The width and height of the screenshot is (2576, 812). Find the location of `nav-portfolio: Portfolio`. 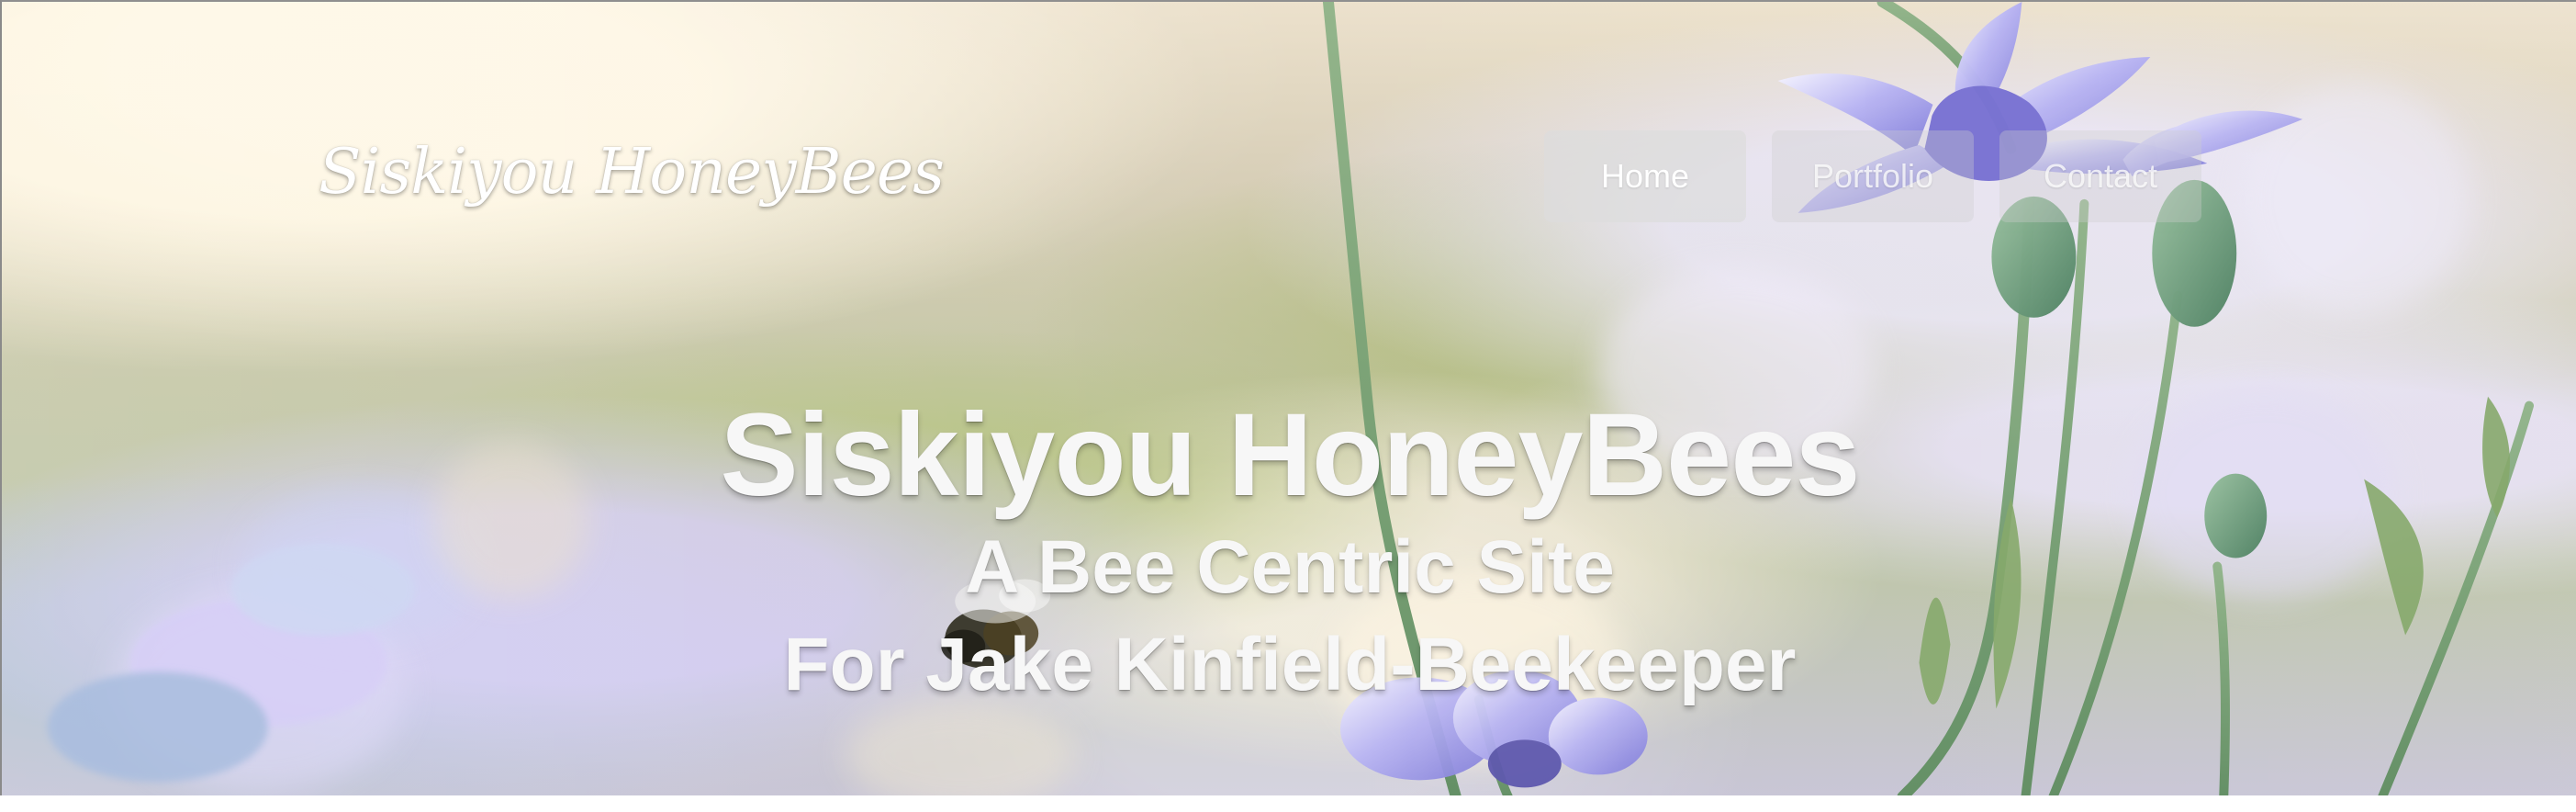

nav-portfolio: Portfolio is located at coordinates (1873, 176).